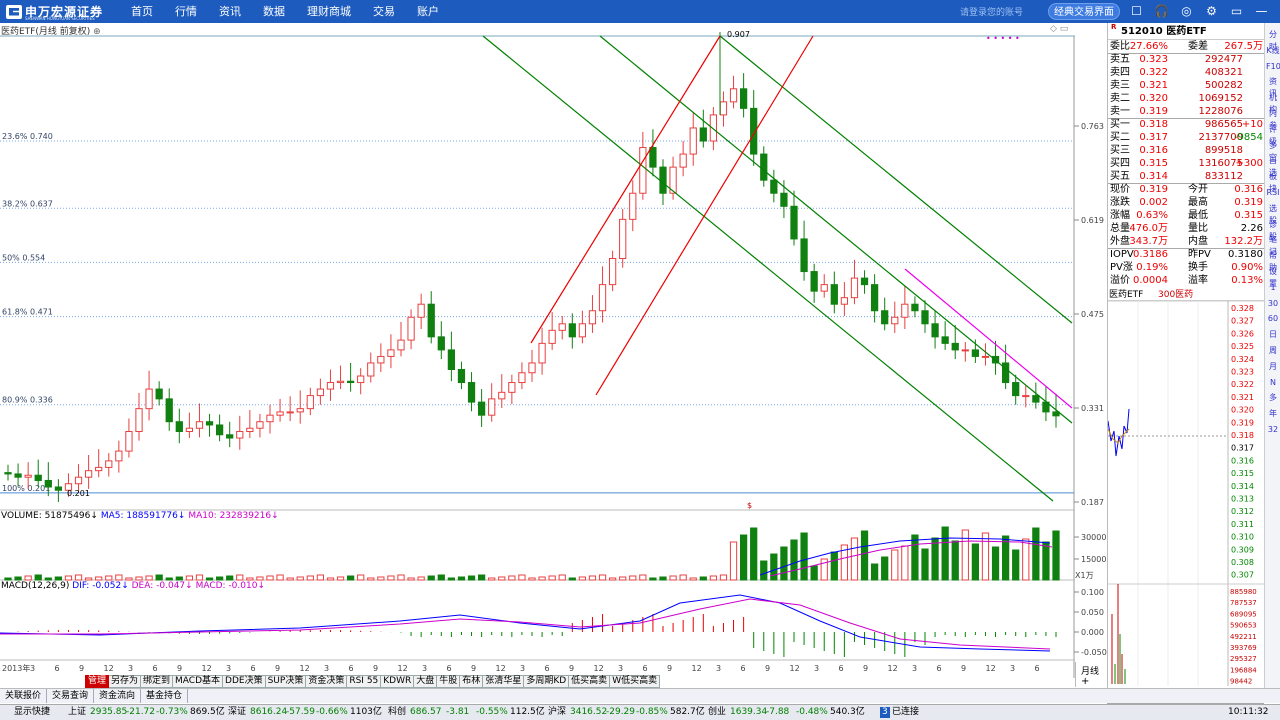  Describe the element at coordinates (1261, 11) in the screenshot. I see `minimize-icon: —` at that location.